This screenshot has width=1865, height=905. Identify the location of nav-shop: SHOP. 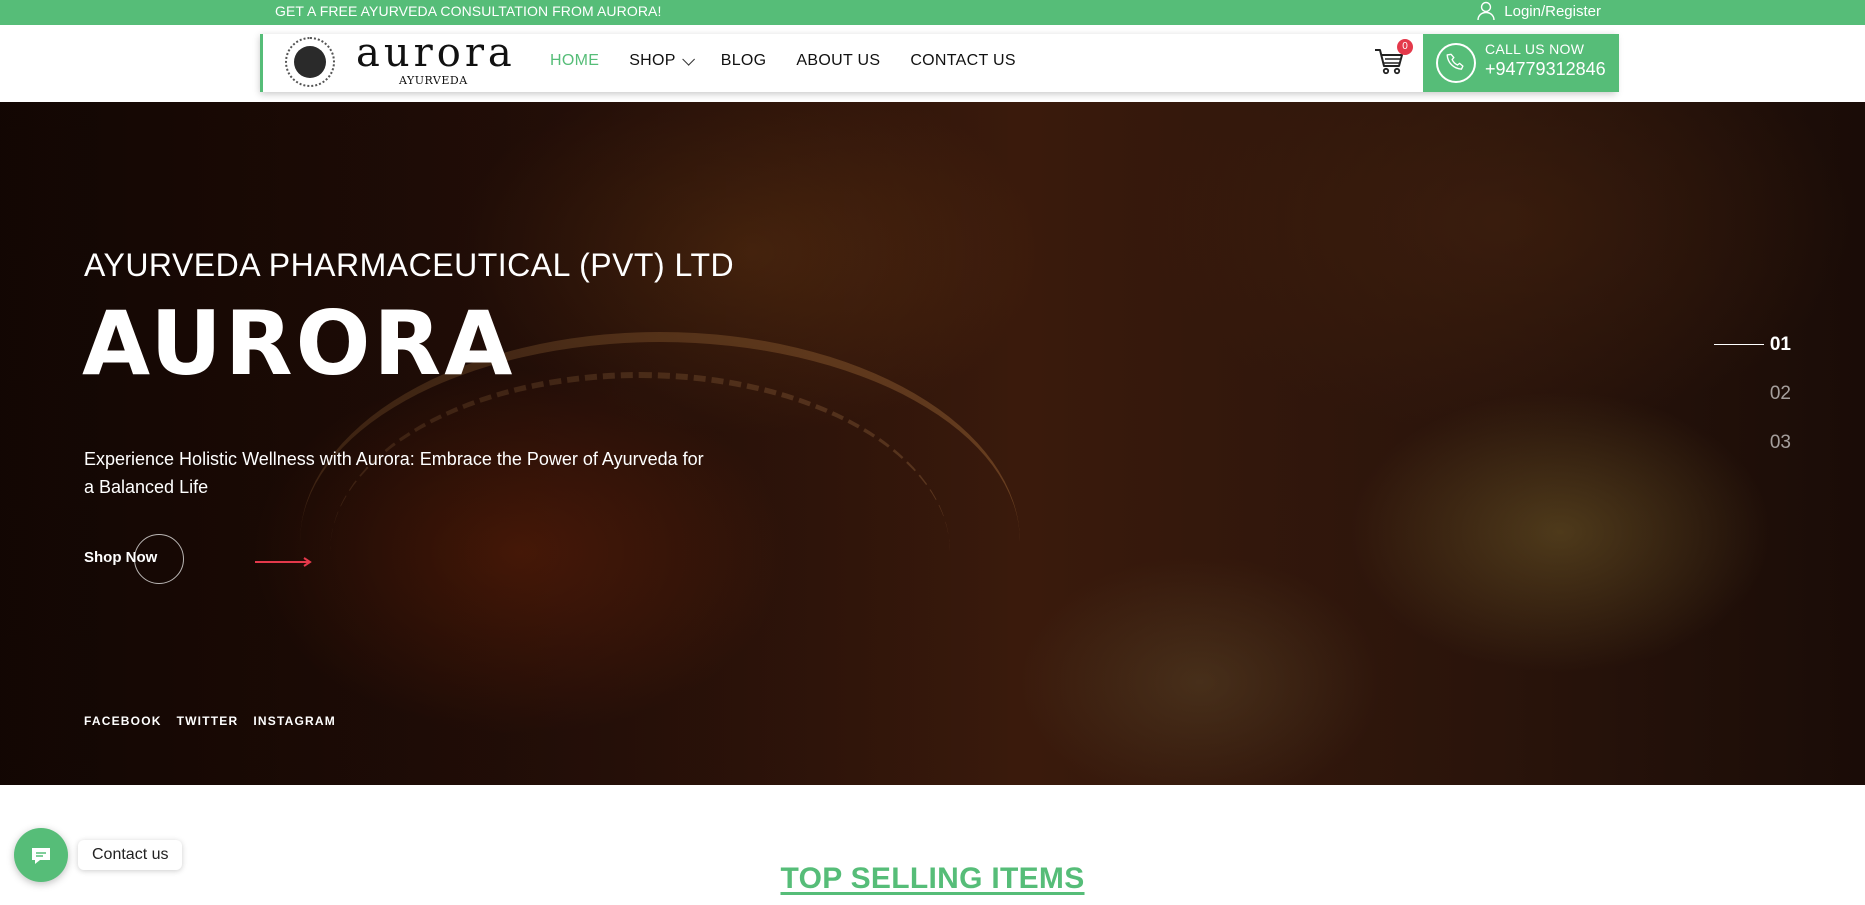
(662, 61).